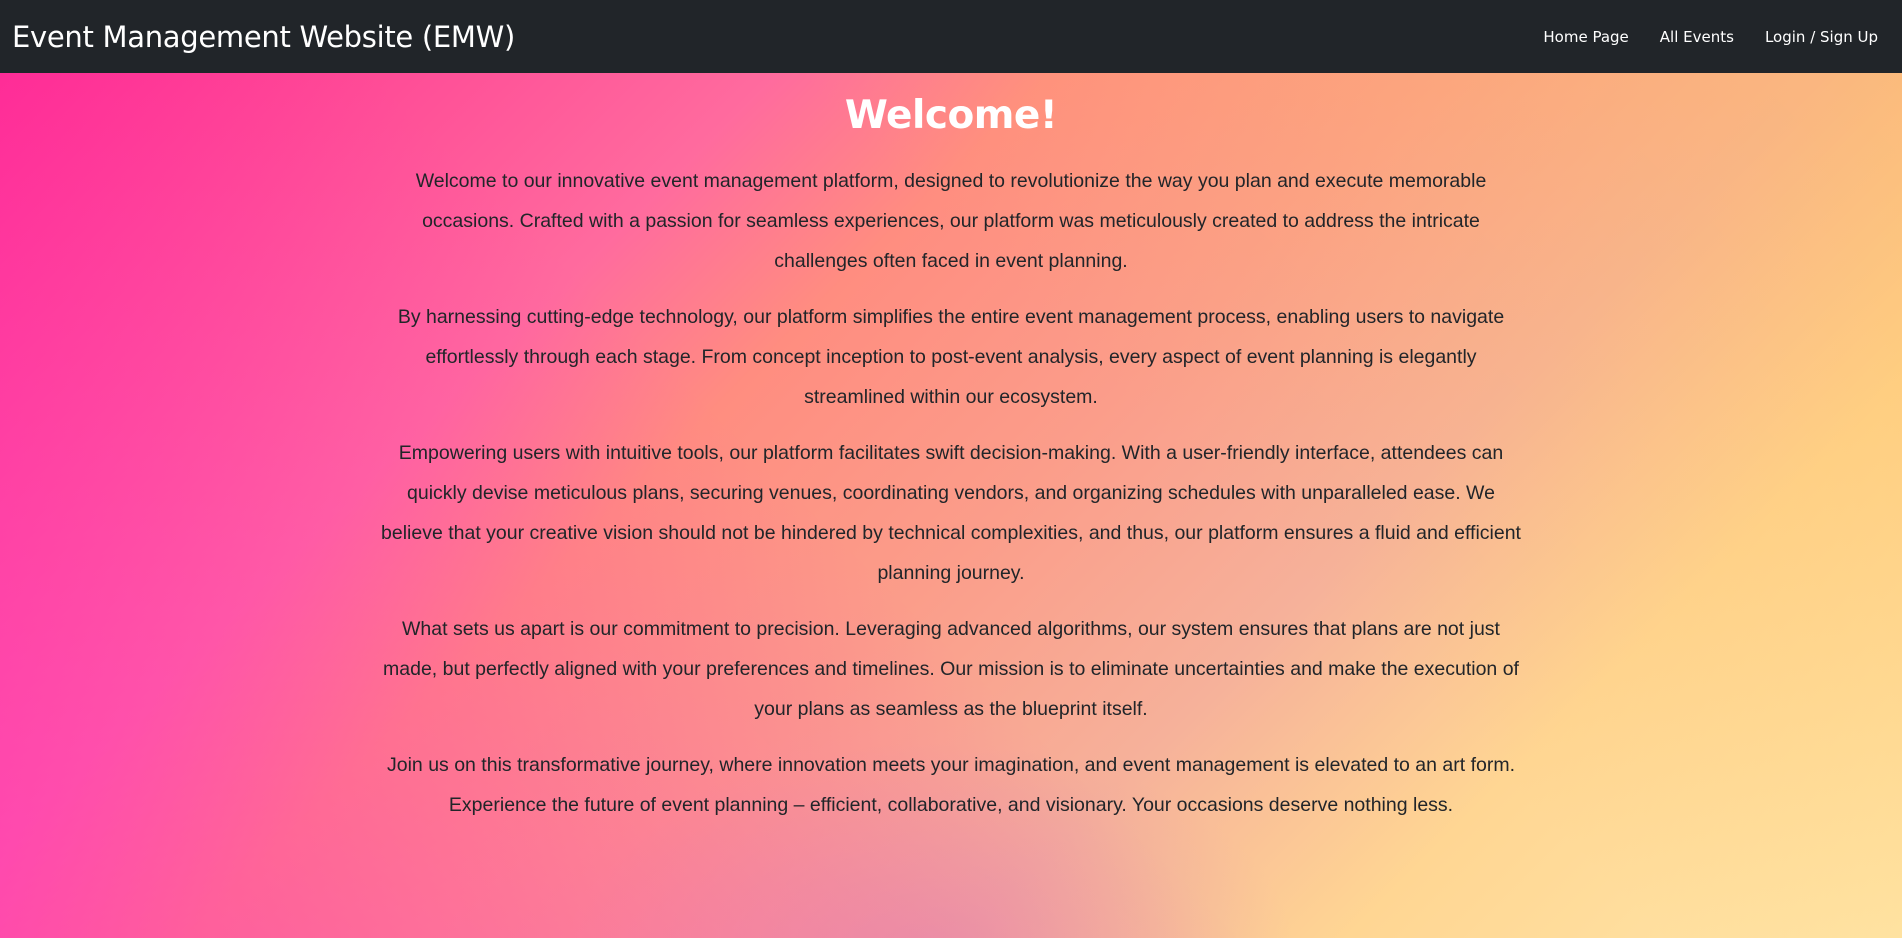 The image size is (1902, 938). I want to click on nav-links: Home Page All Events Login / Sign Up, so click(1695, 37).